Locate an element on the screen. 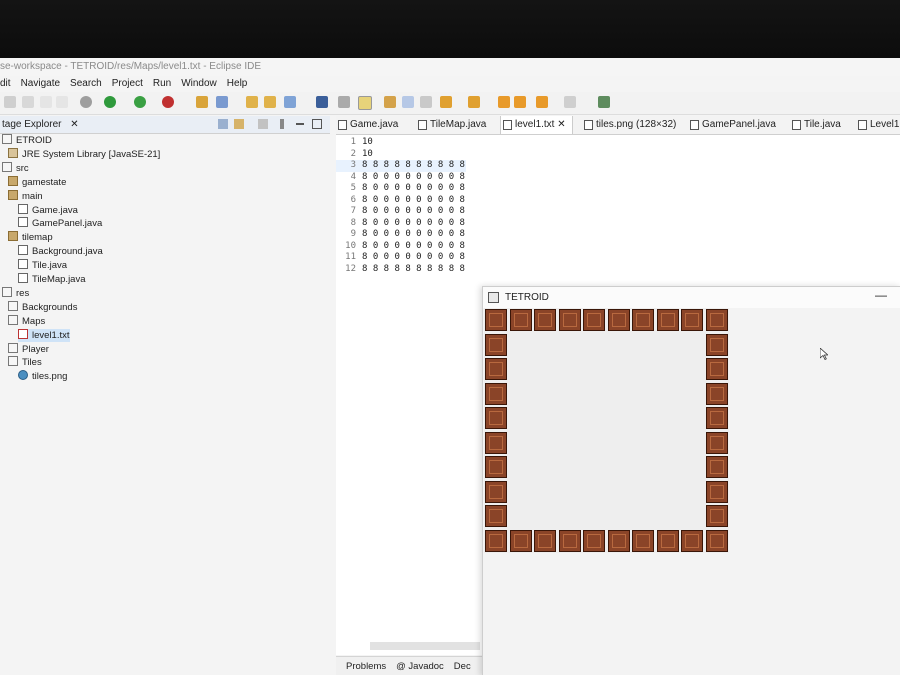  tree-item: JRE System Library [JavaSE-21] is located at coordinates (84, 154).